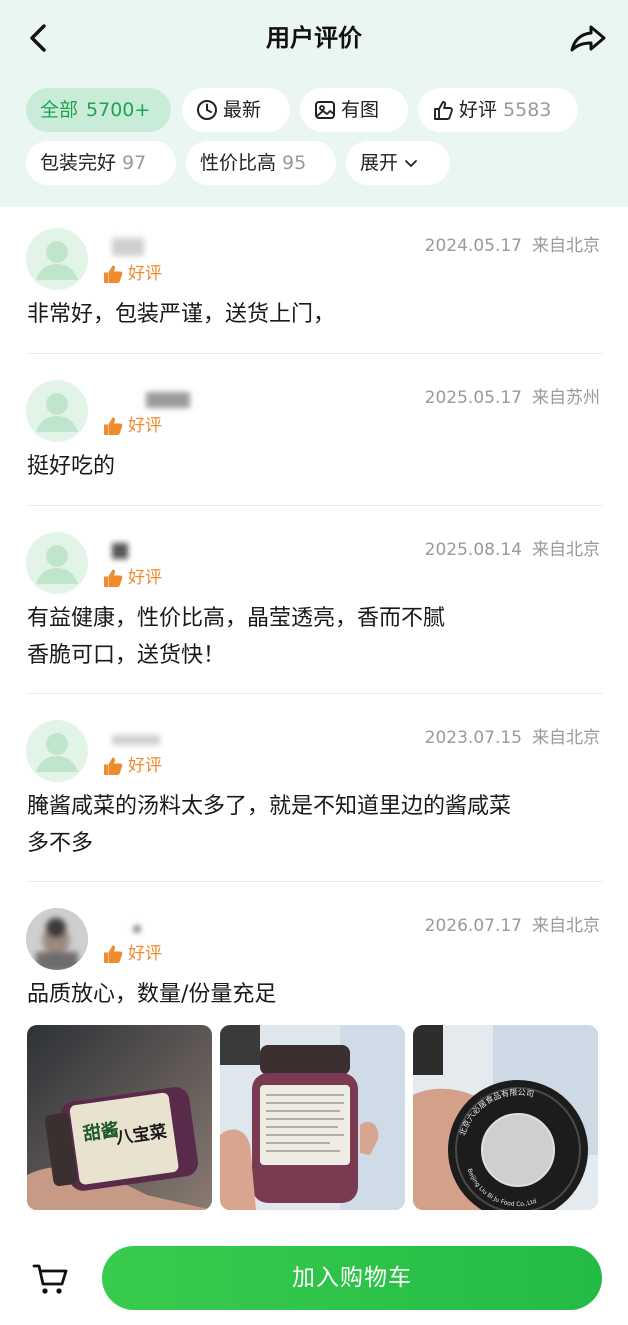 The image size is (628, 1325). Describe the element at coordinates (473, 738) in the screenshot. I see `review-date: 2023.07.15` at that location.